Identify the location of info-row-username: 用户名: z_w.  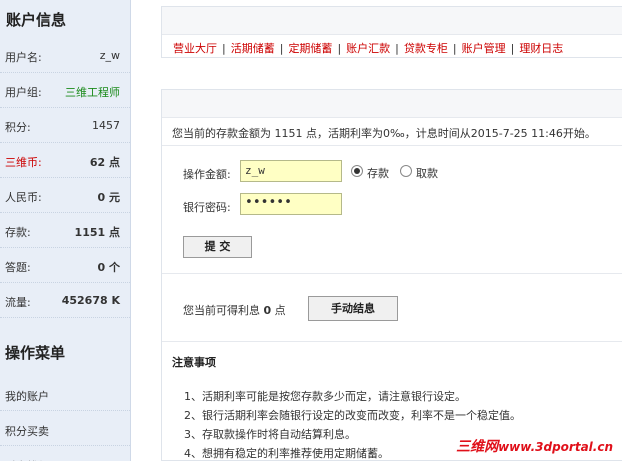
(65, 55).